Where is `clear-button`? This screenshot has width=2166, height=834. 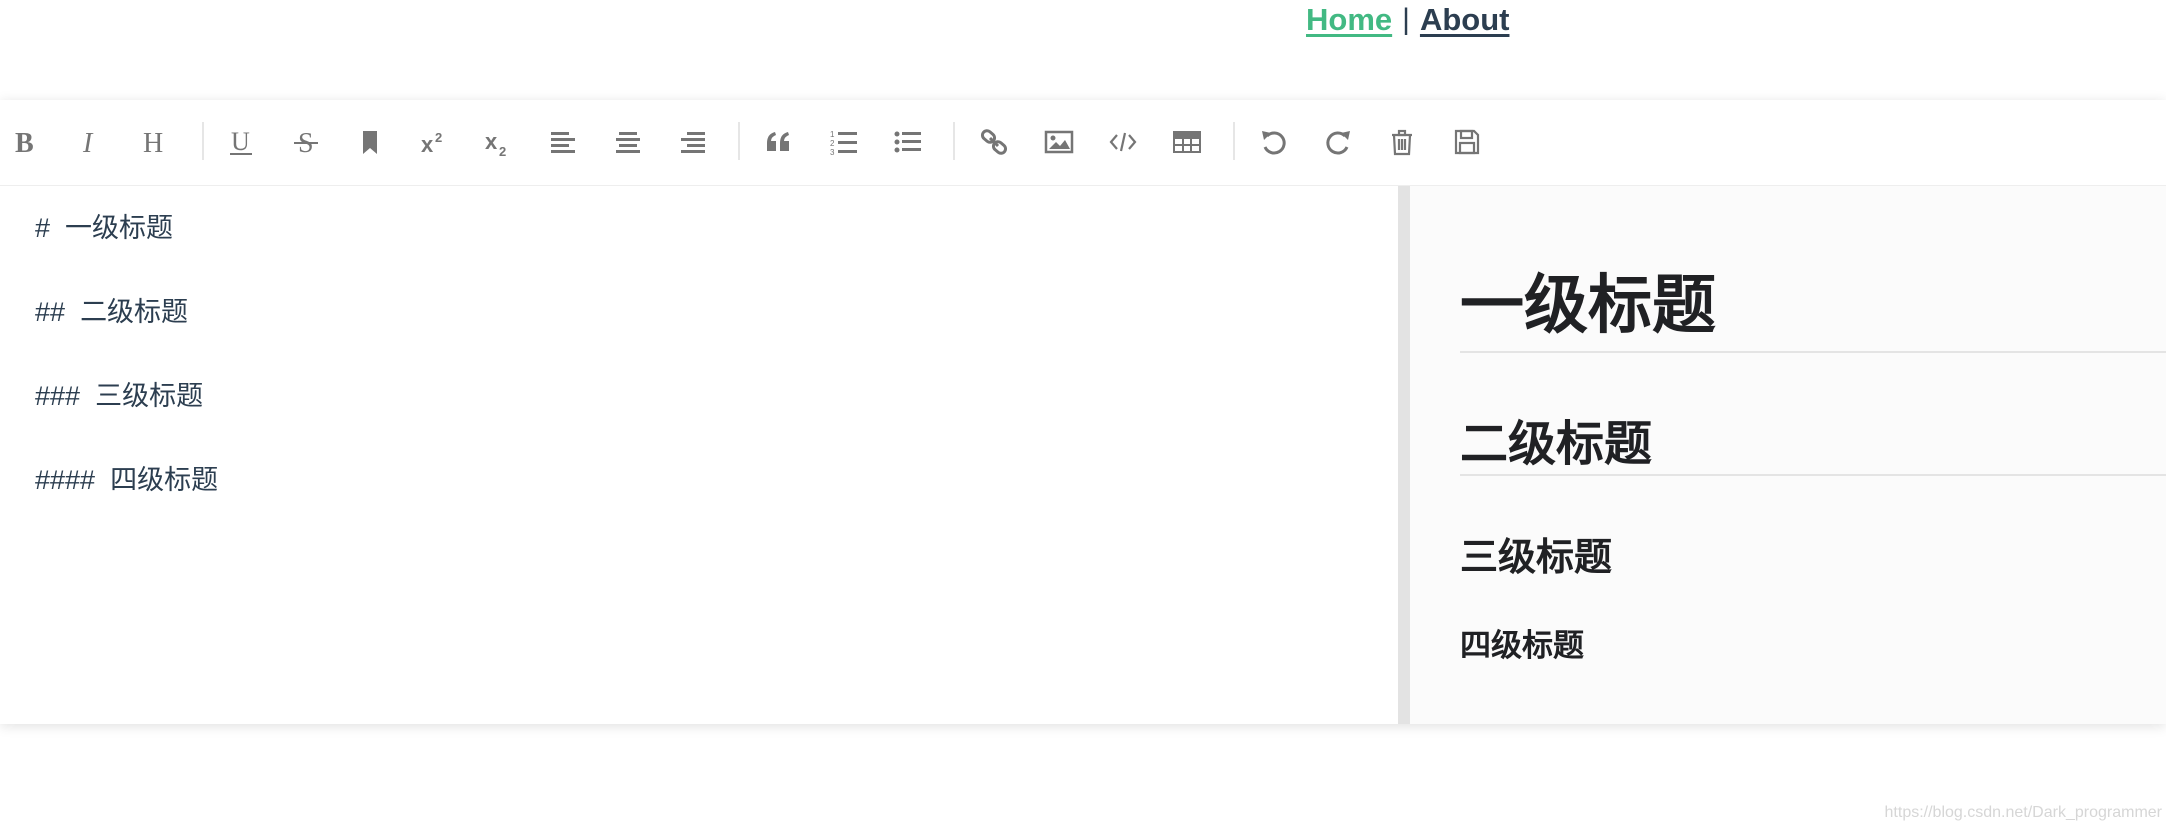
clear-button is located at coordinates (1402, 142).